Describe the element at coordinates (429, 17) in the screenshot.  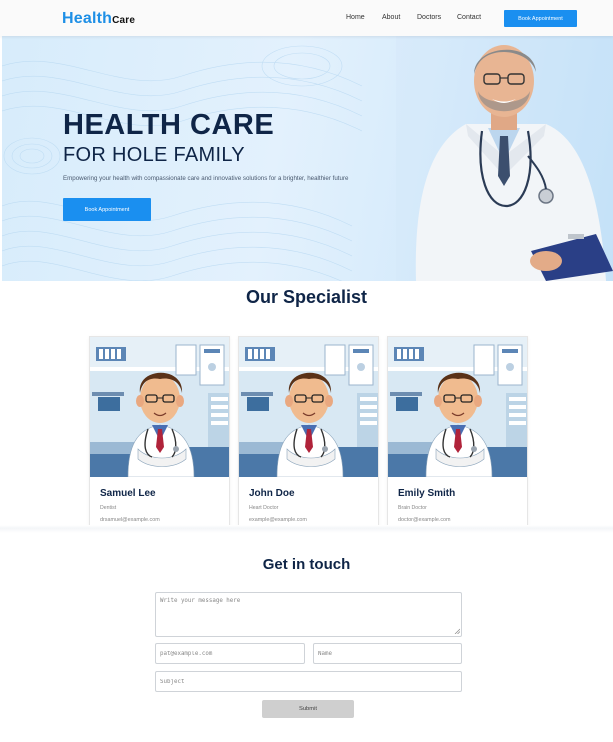
I see `nav-link-doctors: Doctors` at that location.